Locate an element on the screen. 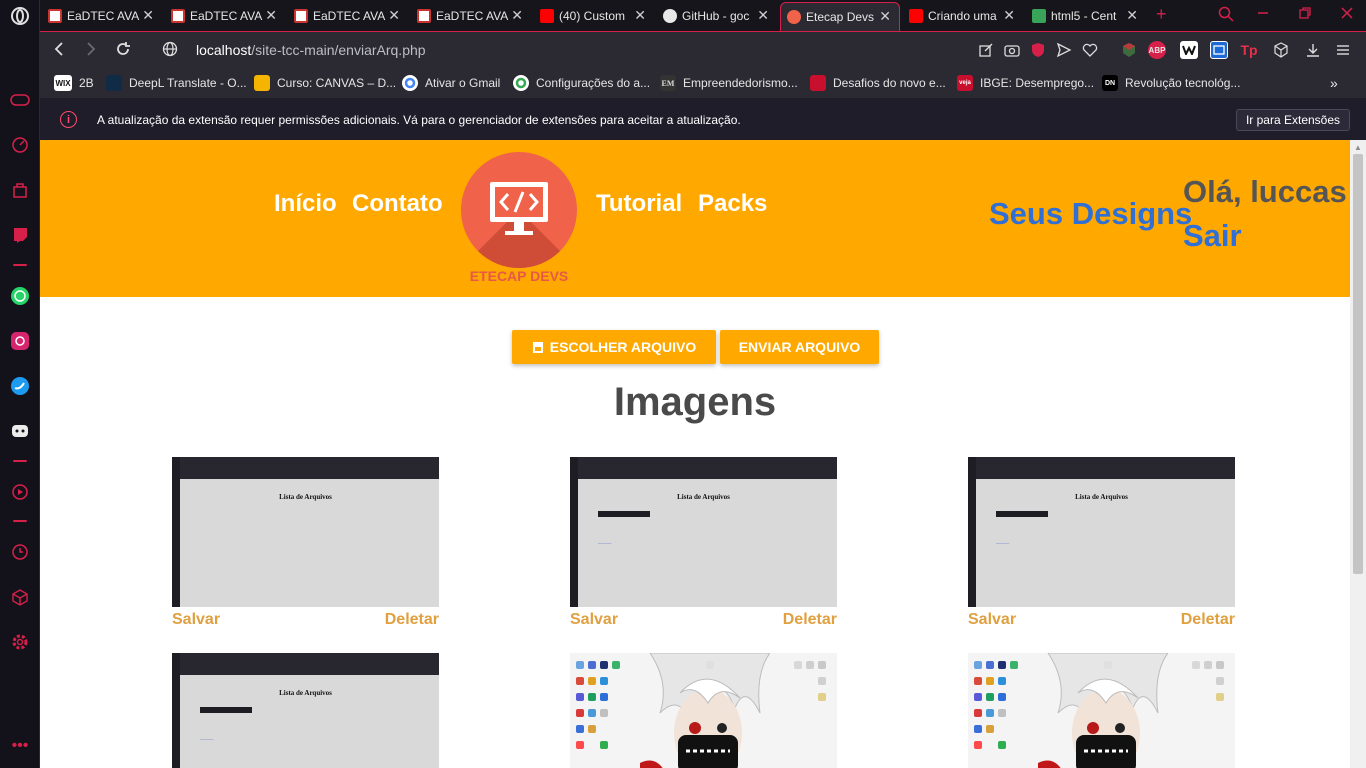 This screenshot has height=768, width=1366. whatsapp-icon is located at coordinates (20, 296).